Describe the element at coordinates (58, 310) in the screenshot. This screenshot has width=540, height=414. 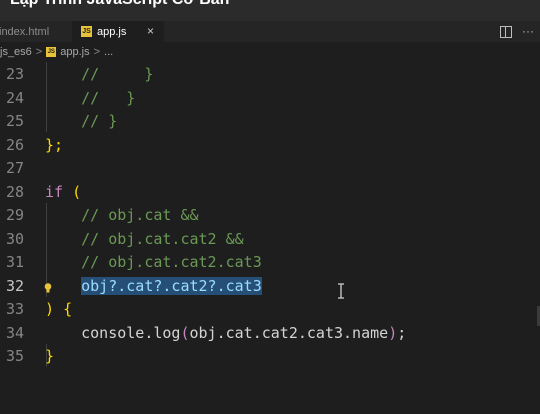
I see `line-code: ) {` at that location.